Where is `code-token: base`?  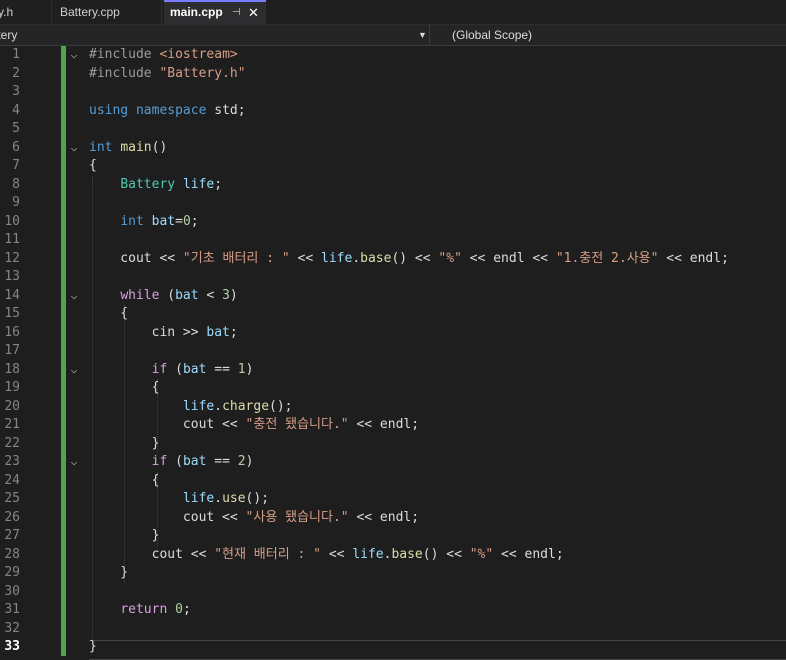 code-token: base is located at coordinates (376, 258).